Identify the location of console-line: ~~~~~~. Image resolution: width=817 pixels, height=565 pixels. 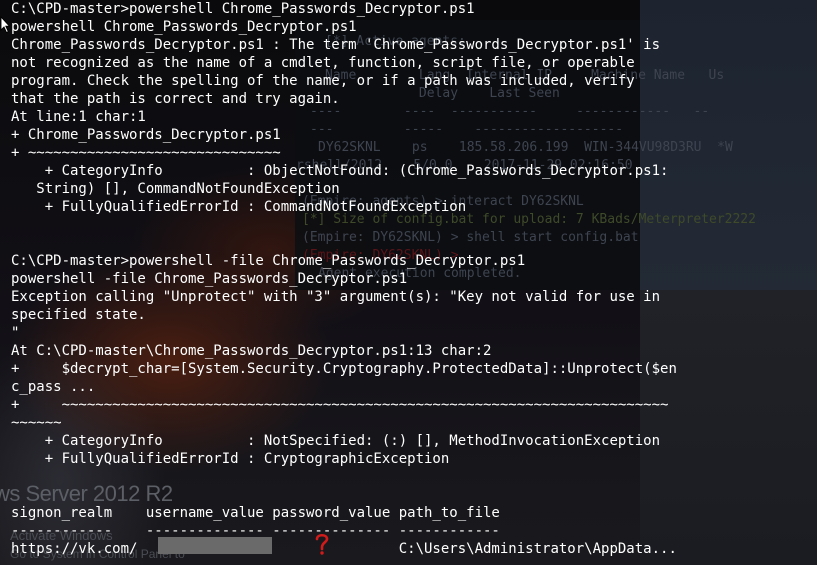
(36, 423).